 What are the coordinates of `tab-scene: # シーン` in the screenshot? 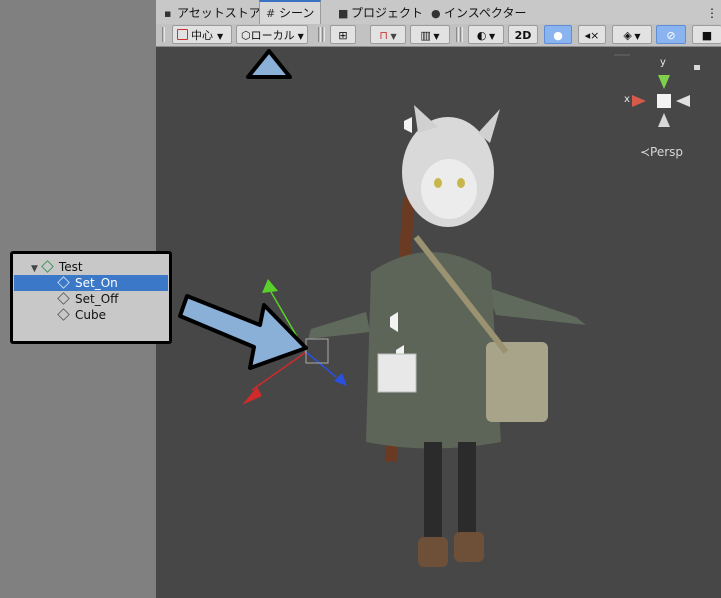 It's located at (290, 13).